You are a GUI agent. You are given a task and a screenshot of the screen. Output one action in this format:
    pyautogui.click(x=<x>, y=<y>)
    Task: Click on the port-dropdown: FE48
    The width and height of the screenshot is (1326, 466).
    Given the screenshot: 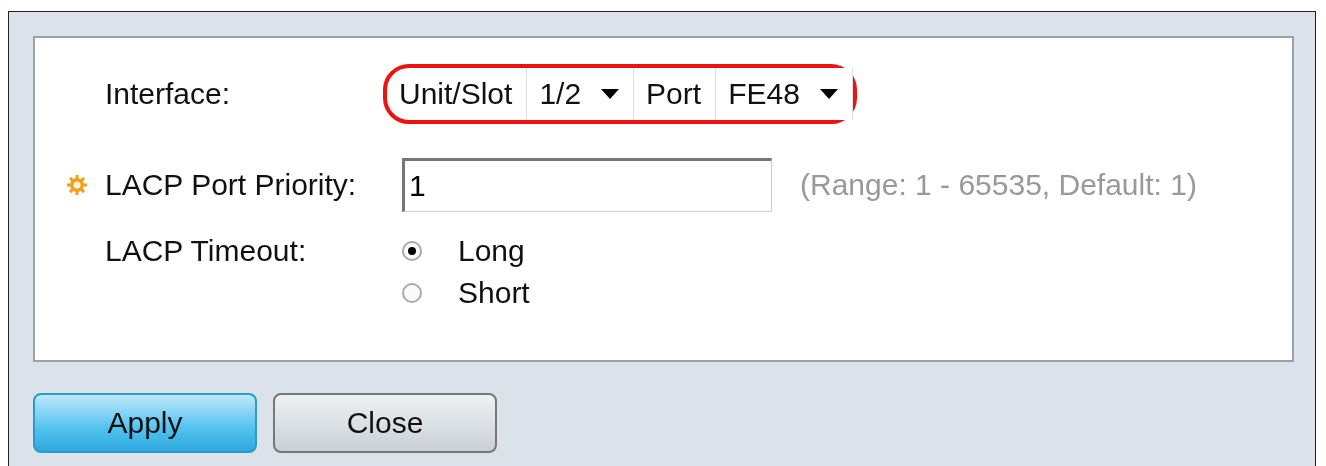 What is the action you would take?
    pyautogui.click(x=784, y=94)
    